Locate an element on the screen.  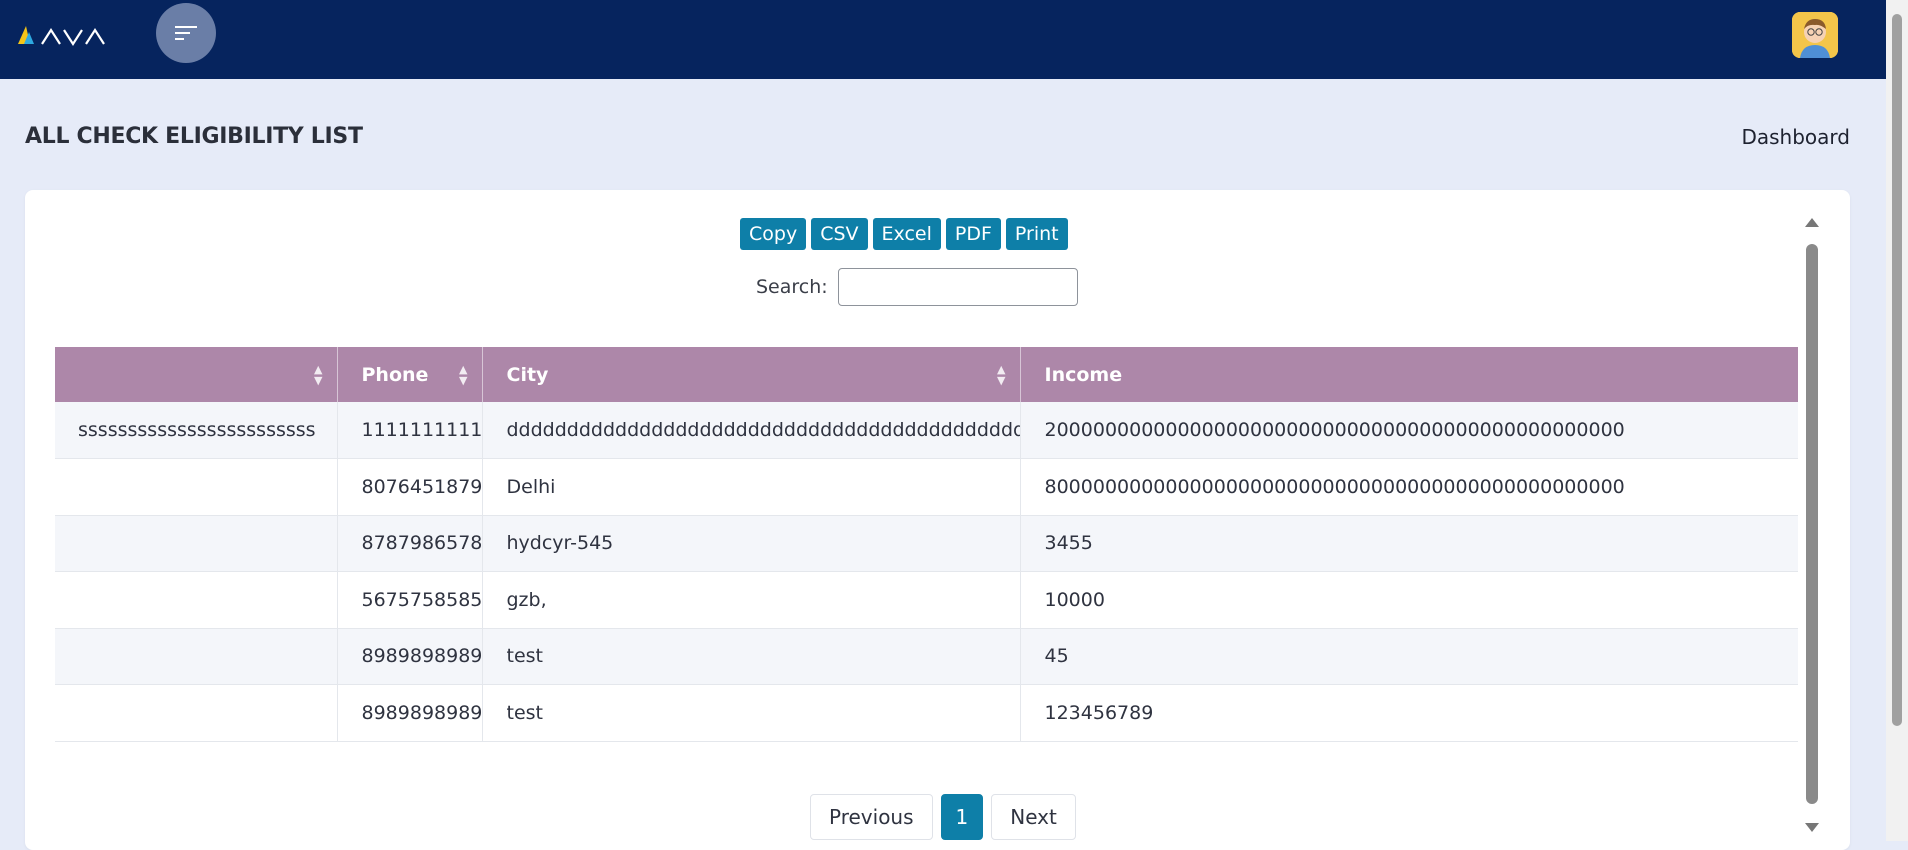
pagination: Previous 1 Next is located at coordinates (943, 817).